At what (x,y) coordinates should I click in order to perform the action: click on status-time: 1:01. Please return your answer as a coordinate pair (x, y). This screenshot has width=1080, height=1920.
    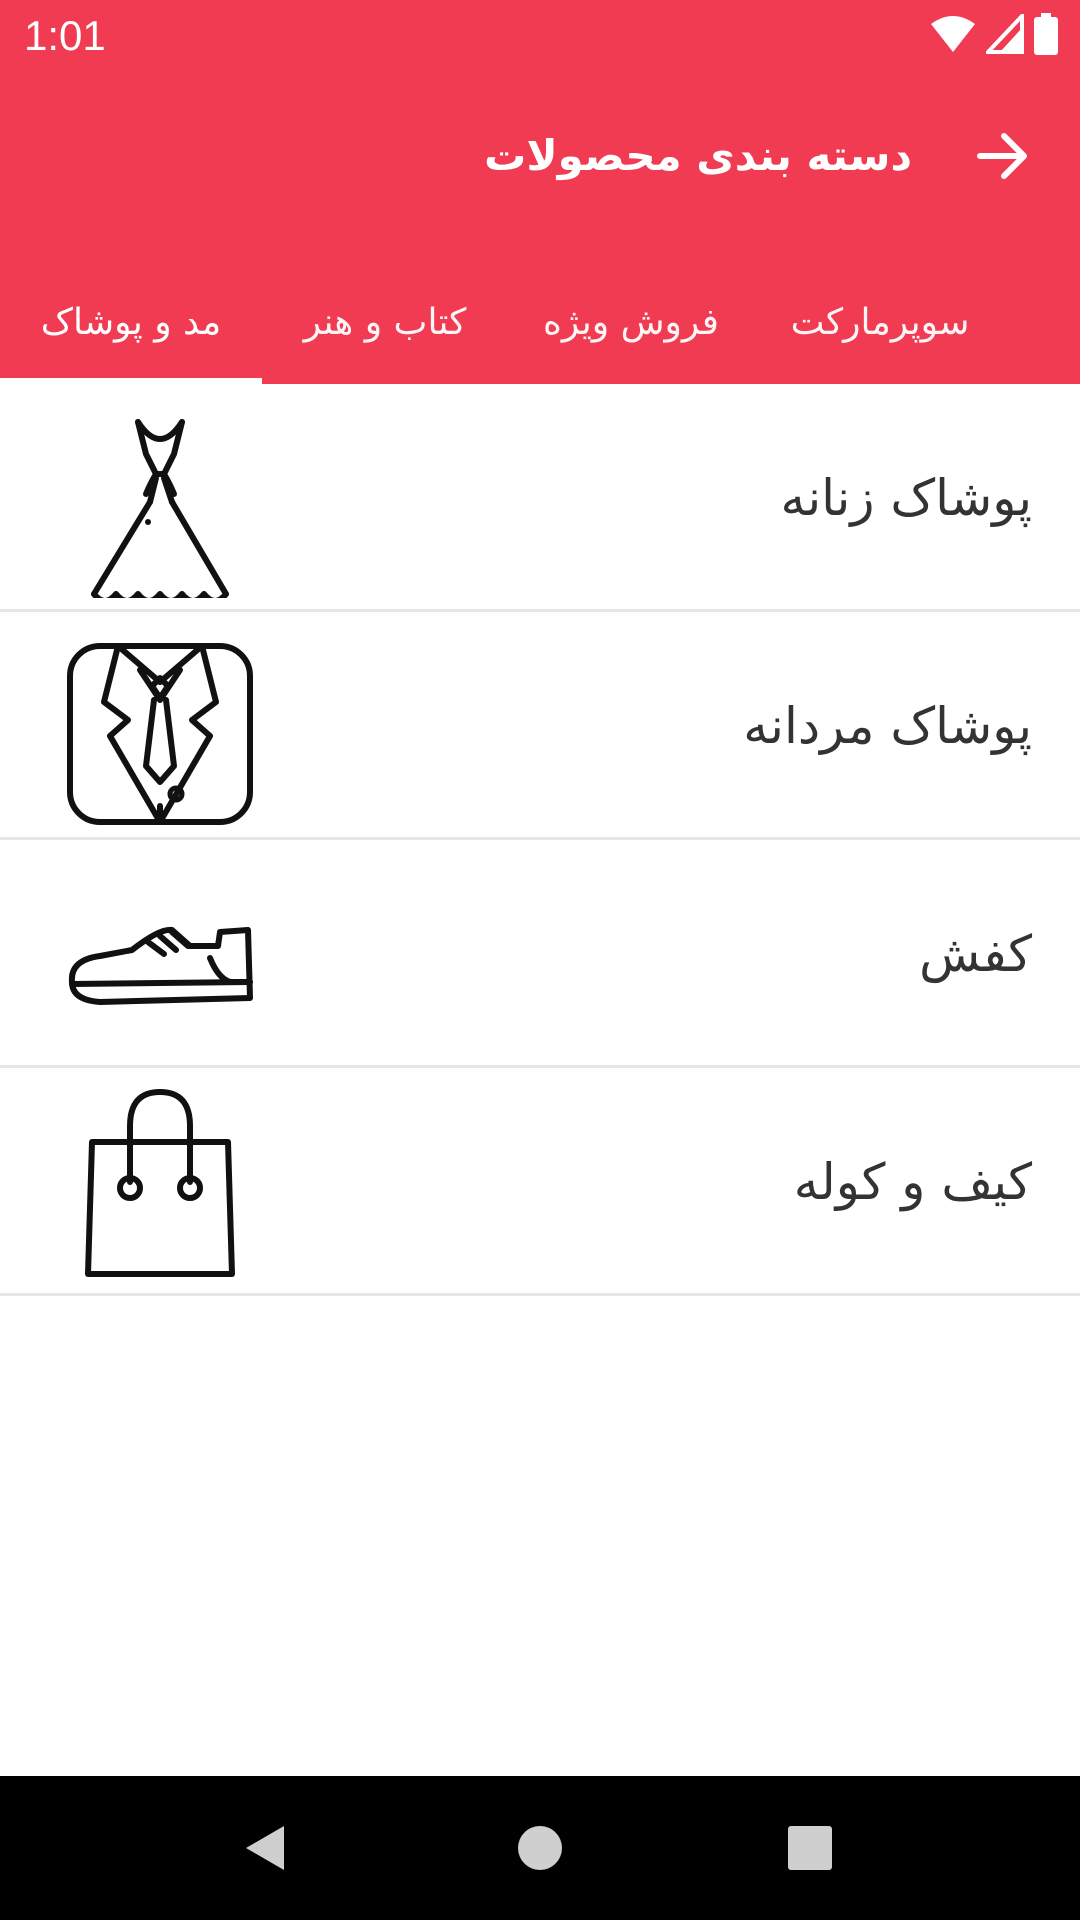
    Looking at the image, I should click on (65, 35).